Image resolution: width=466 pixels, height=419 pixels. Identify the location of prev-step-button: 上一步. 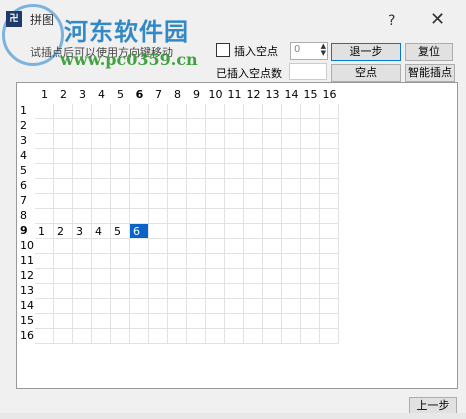
(433, 405).